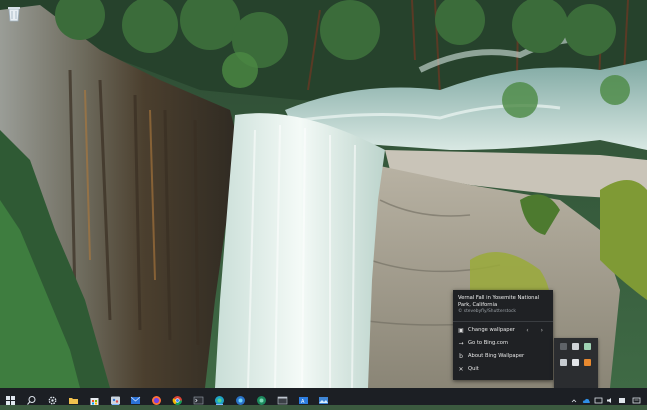 This screenshot has width=647, height=410. I want to click on taskbar: A, so click(323, 397).